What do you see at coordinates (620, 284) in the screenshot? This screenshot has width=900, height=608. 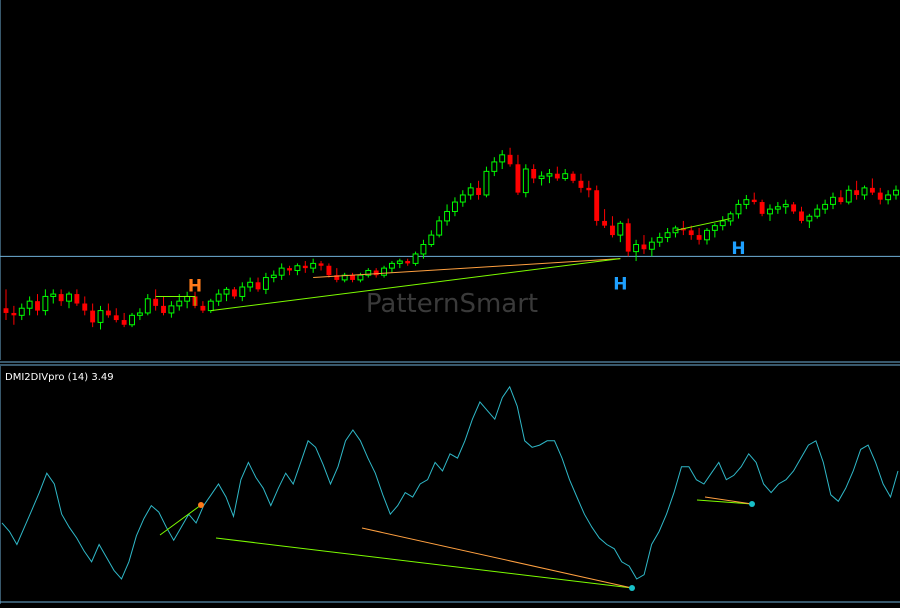 I see `pattern-label-1: H` at bounding box center [620, 284].